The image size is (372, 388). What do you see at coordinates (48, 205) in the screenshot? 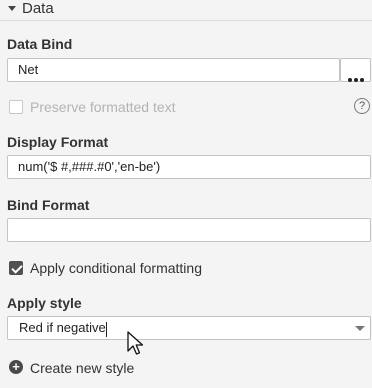
I see `bind-format-label: Bind Format` at bounding box center [48, 205].